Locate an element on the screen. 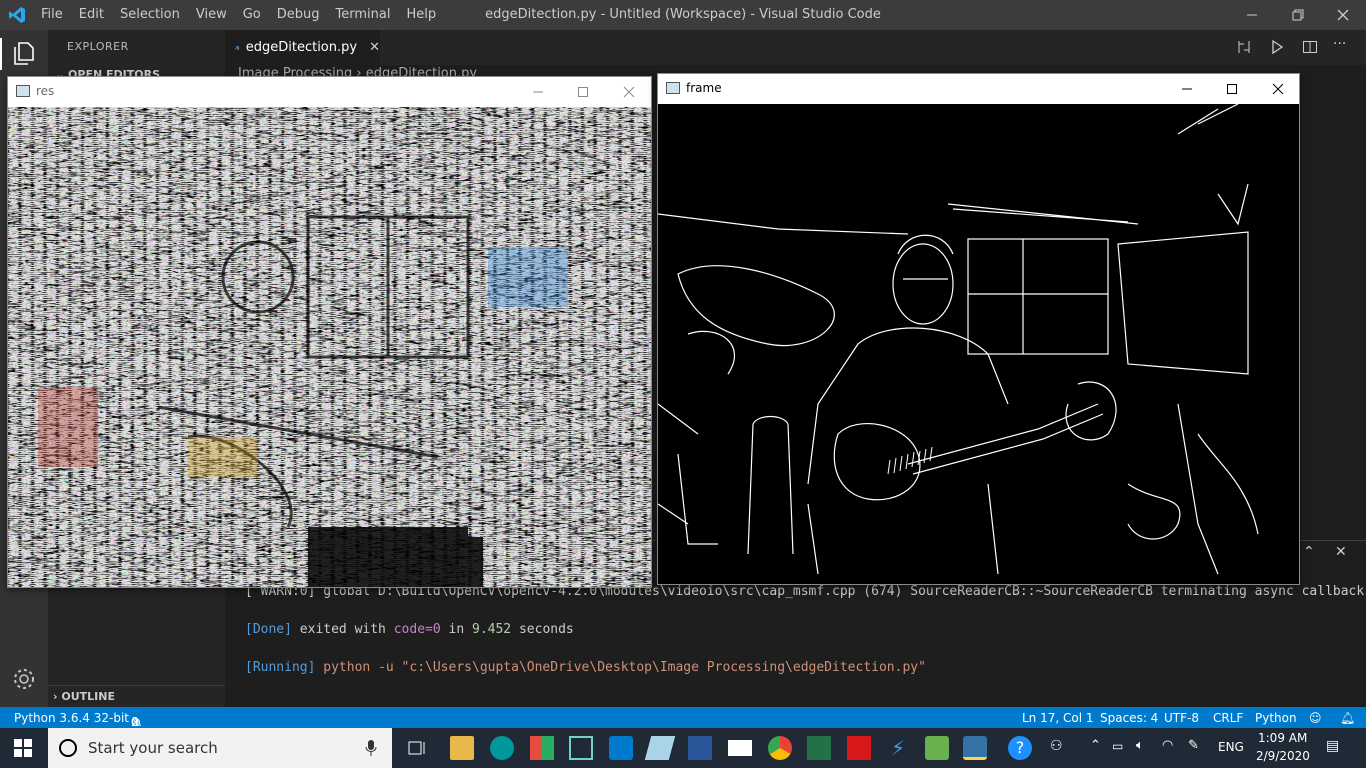  notifications-icon: 🔔︎ is located at coordinates (1347, 718).